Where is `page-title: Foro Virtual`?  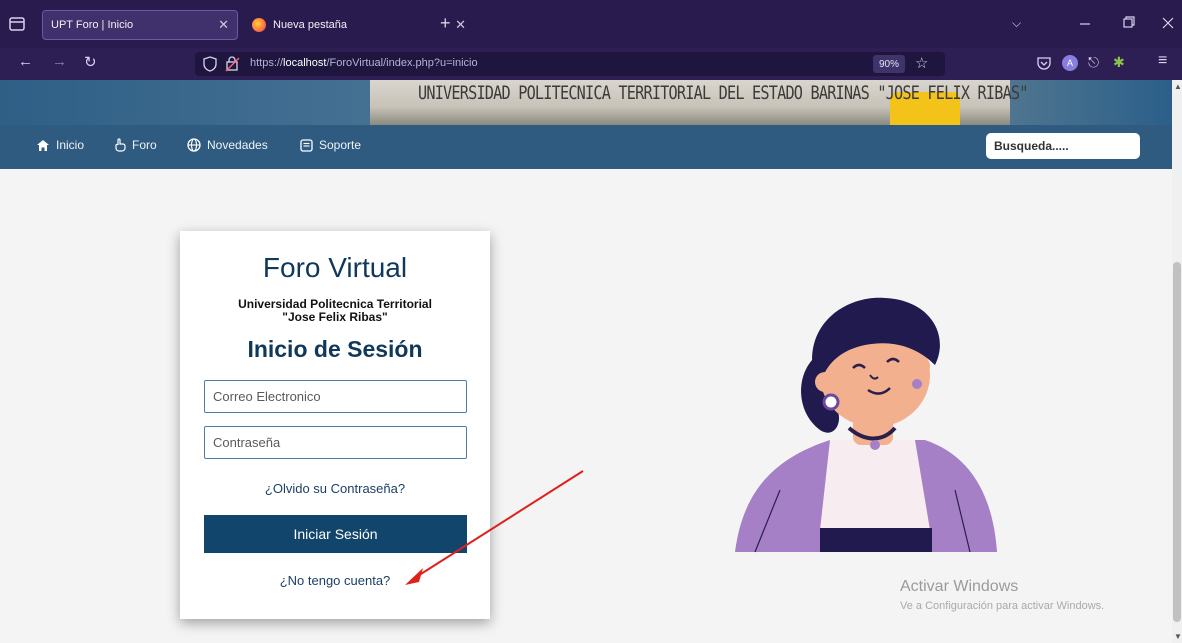 page-title: Foro Virtual is located at coordinates (335, 267).